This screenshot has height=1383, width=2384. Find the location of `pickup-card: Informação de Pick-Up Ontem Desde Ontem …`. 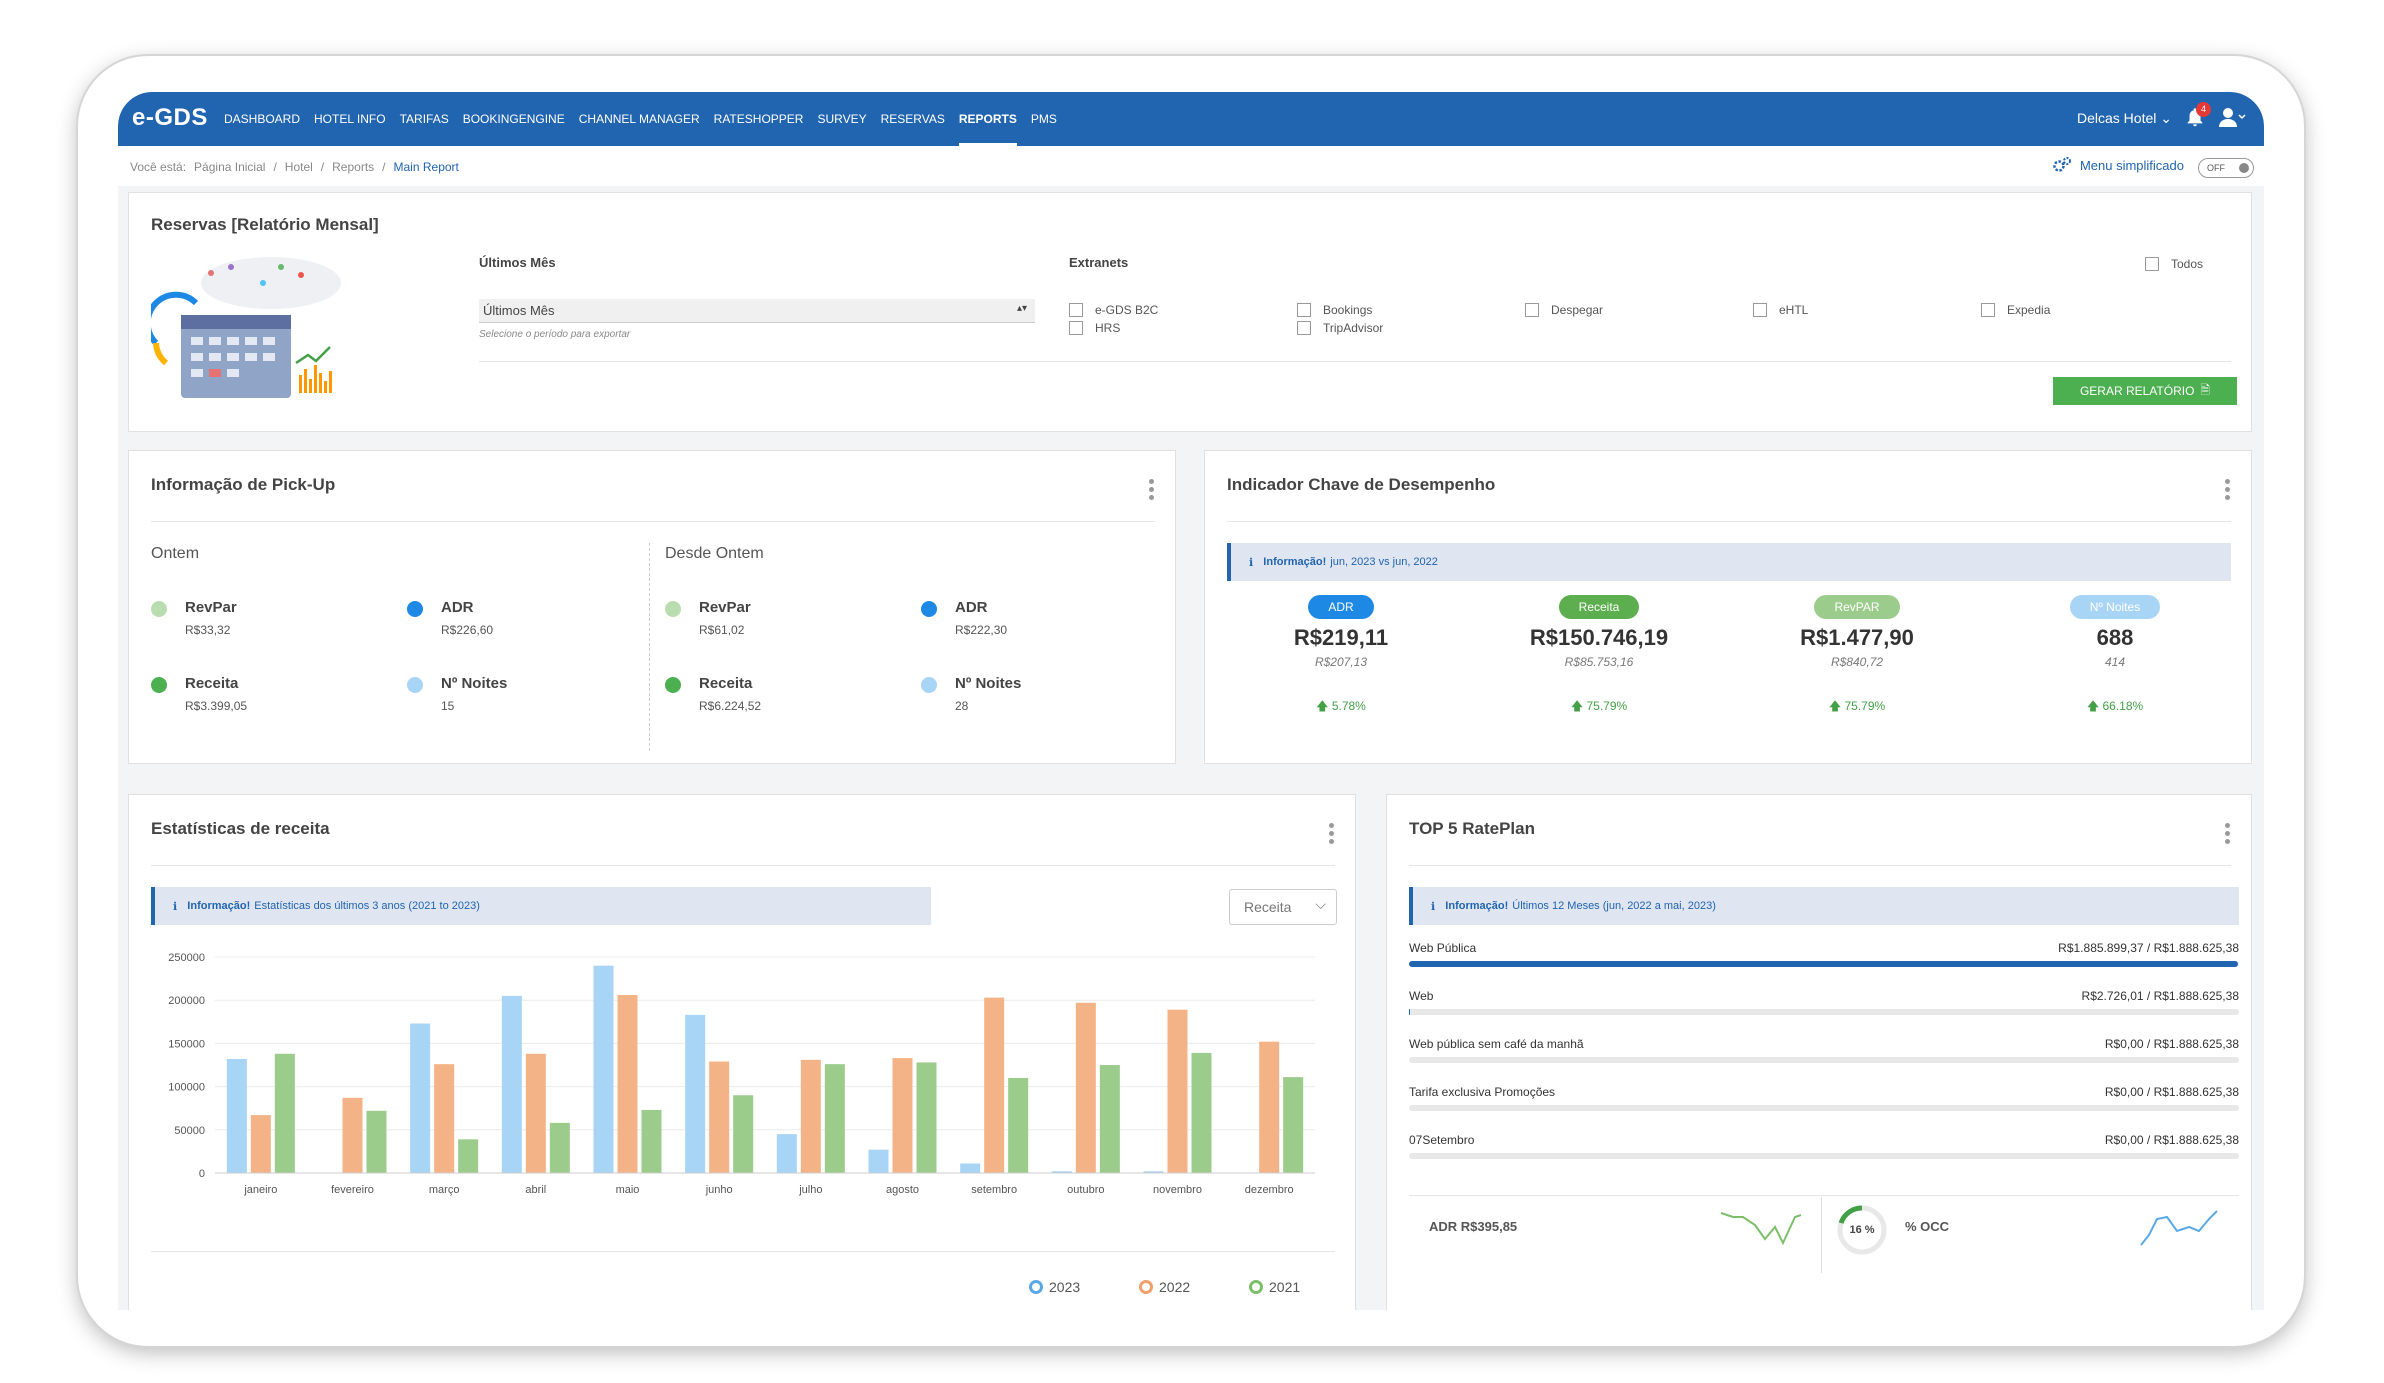

pickup-card: Informação de Pick-Up Ontem Desde Ontem … is located at coordinates (652, 607).